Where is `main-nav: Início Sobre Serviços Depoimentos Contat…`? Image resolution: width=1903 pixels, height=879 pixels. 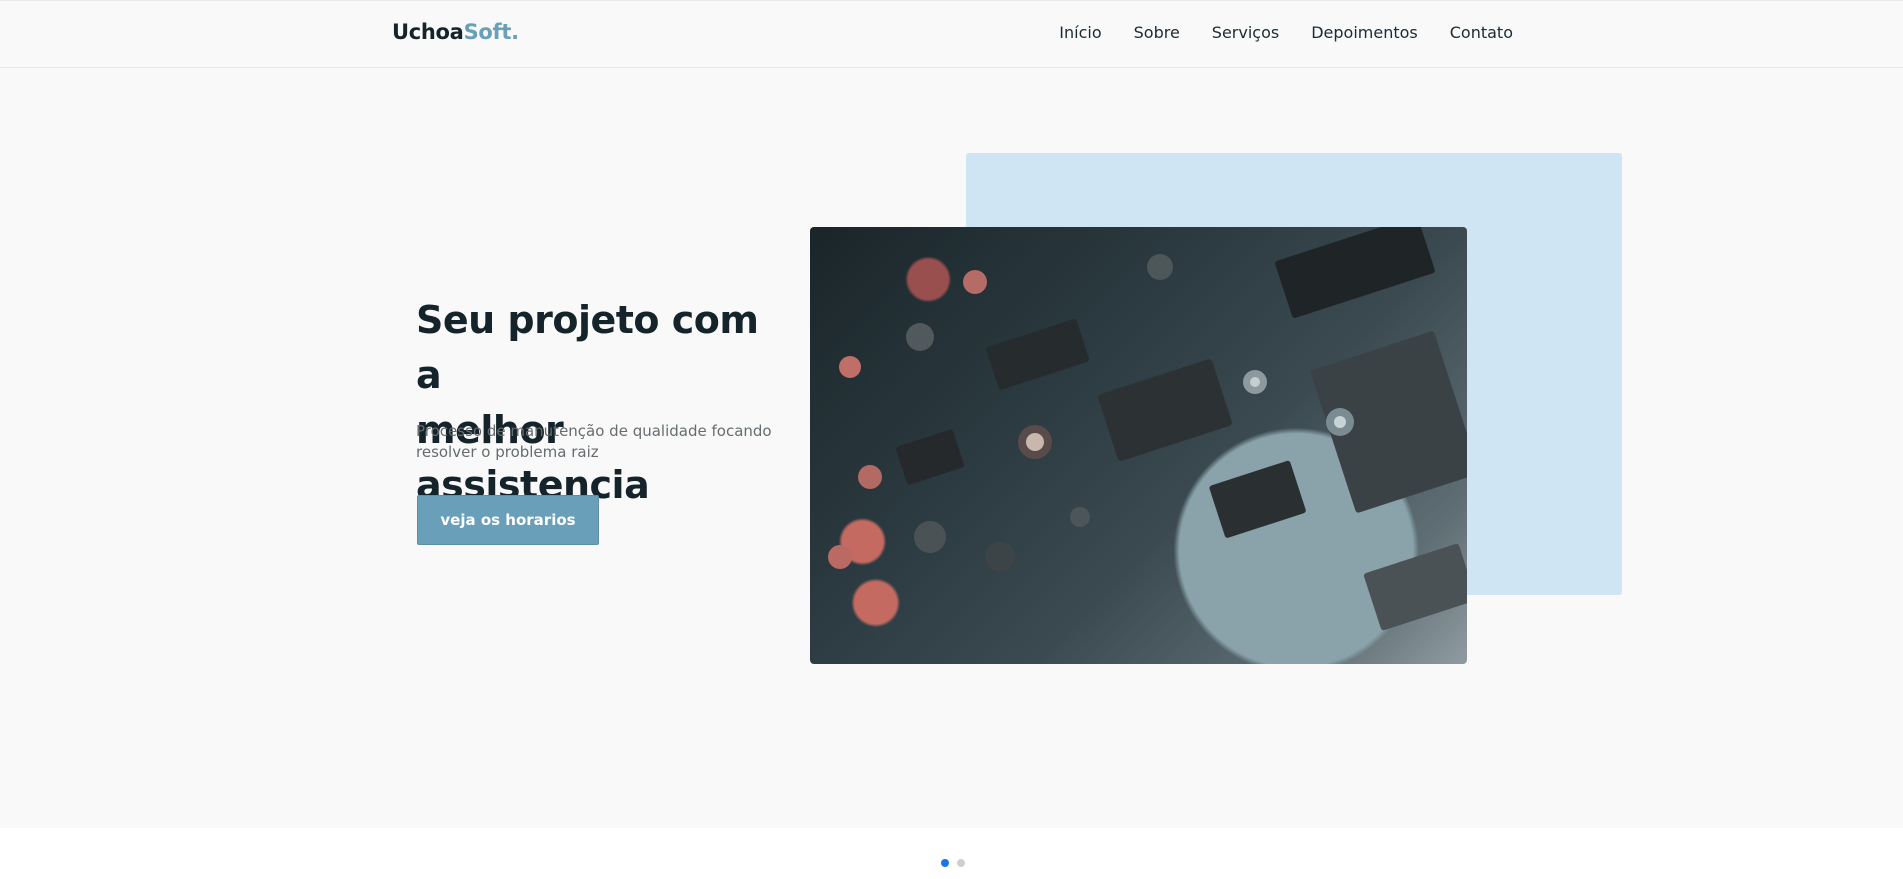
main-nav: Início Sobre Serviços Depoimentos Contat… is located at coordinates (1270, 32).